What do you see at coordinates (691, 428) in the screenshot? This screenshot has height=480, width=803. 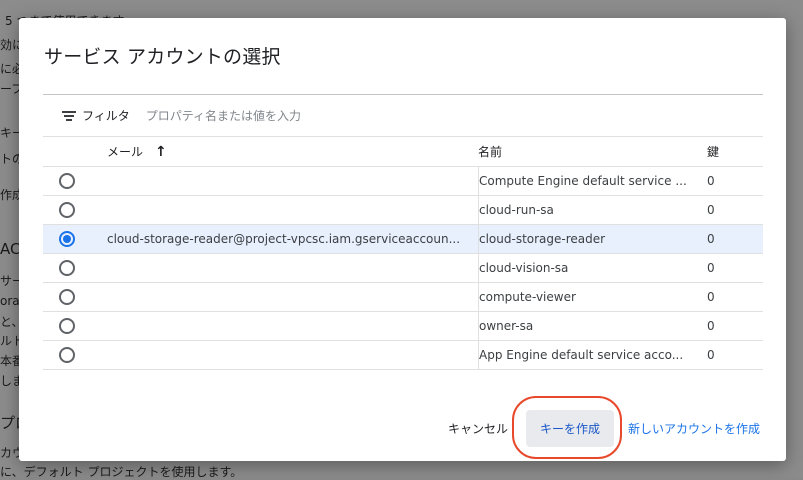 I see `create-new-account-button: 新しいアカウントを作成` at bounding box center [691, 428].